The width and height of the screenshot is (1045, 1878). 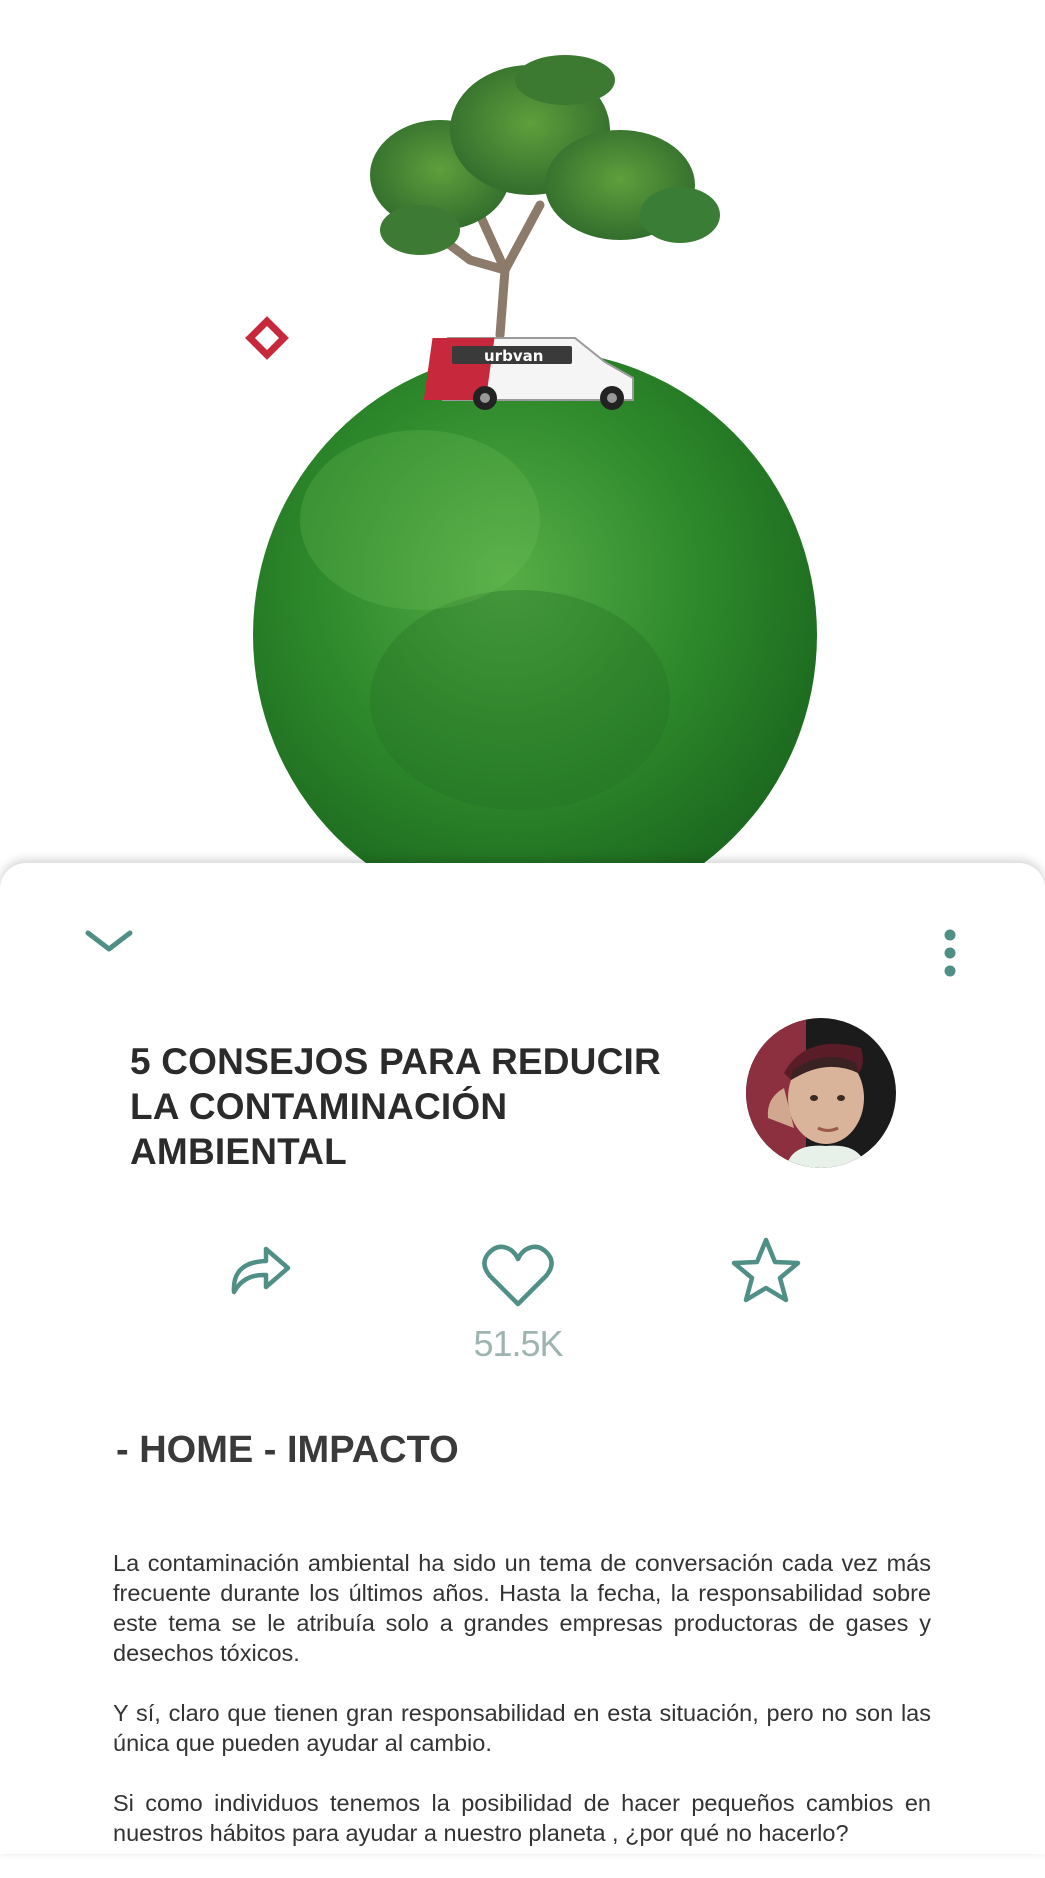 I want to click on collapse-button, so click(x=109, y=941).